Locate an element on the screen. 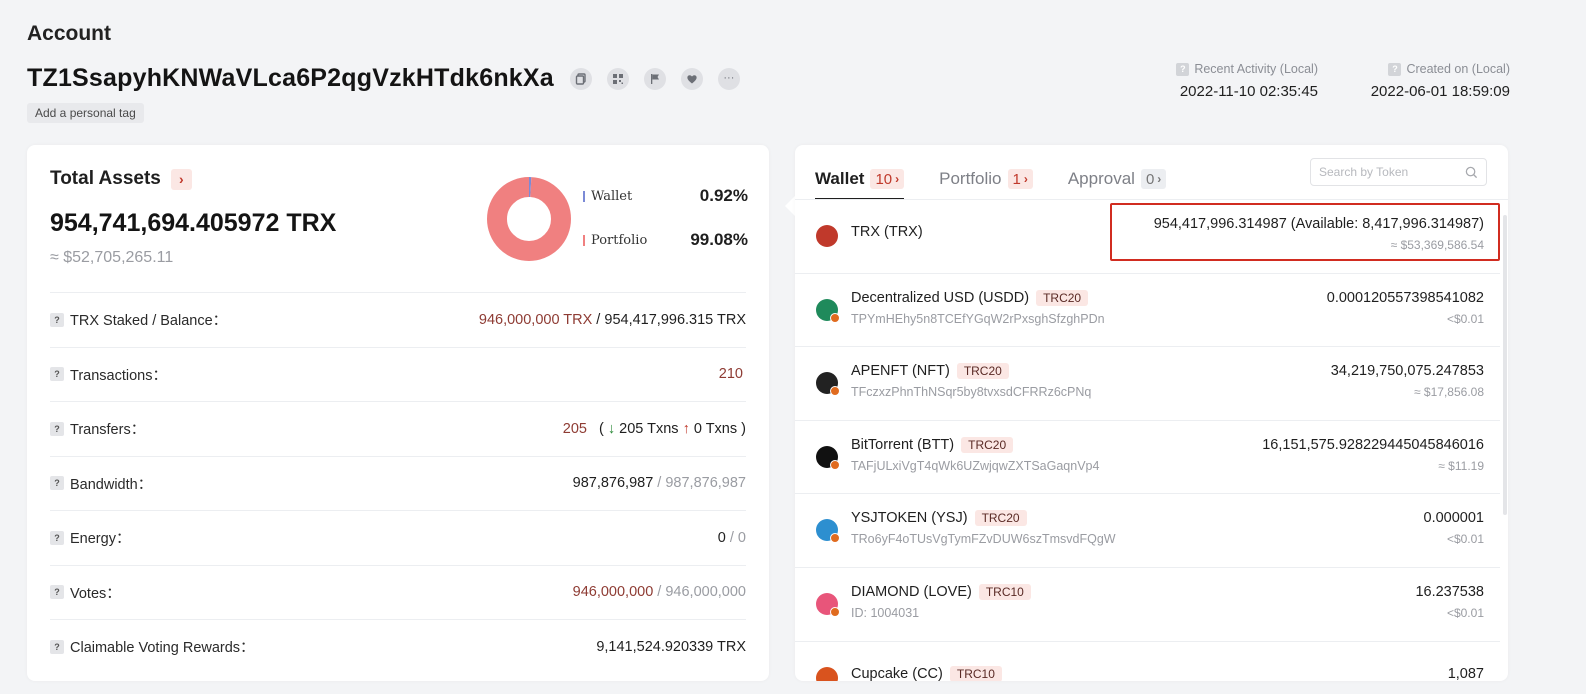 Image resolution: width=1586 pixels, height=694 pixels. bandwidth-used: 987,876,987 is located at coordinates (613, 483).